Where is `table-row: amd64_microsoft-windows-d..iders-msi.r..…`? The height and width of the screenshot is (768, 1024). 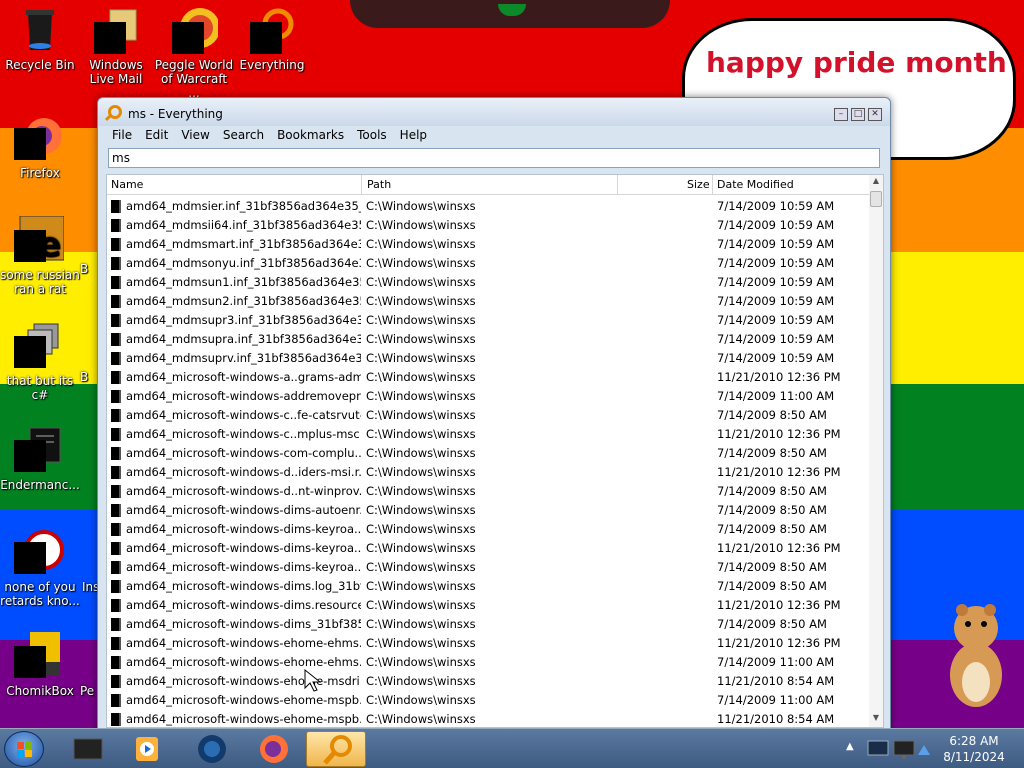 table-row: amd64_microsoft-windows-d..iders-msi.r..… is located at coordinates (488, 472).